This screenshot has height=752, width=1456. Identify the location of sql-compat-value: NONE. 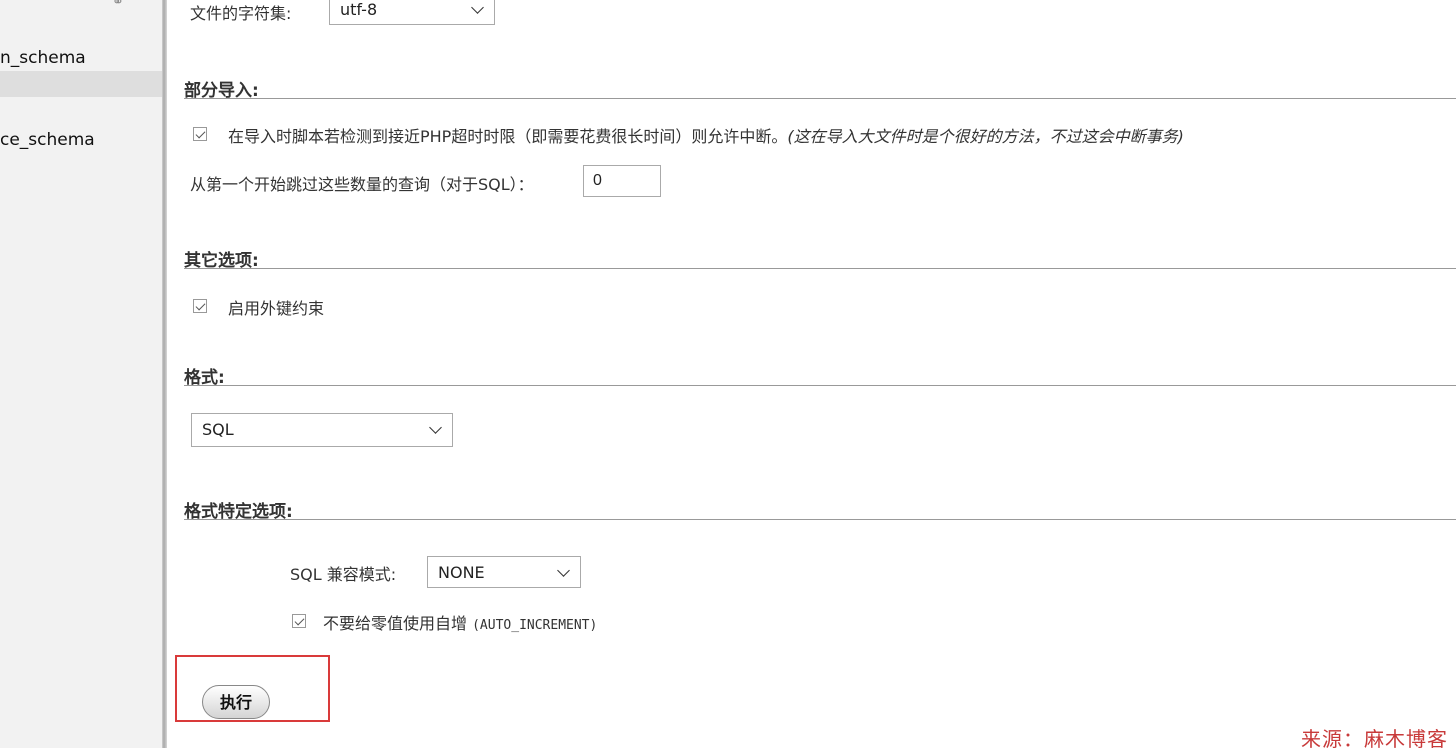
(461, 572).